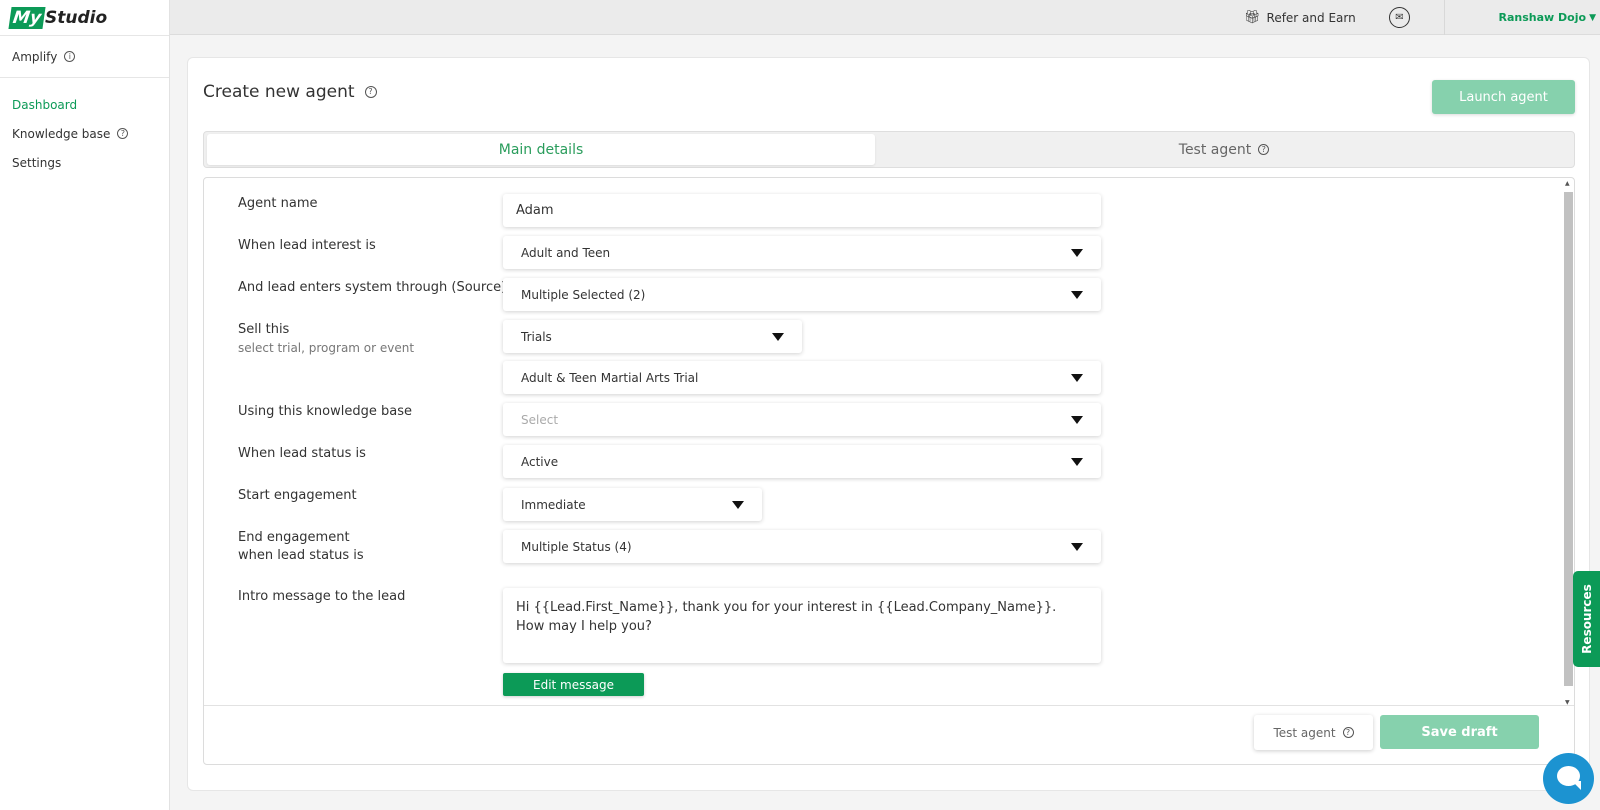  What do you see at coordinates (297, 495) in the screenshot?
I see `start-engagement-label: Start engagement` at bounding box center [297, 495].